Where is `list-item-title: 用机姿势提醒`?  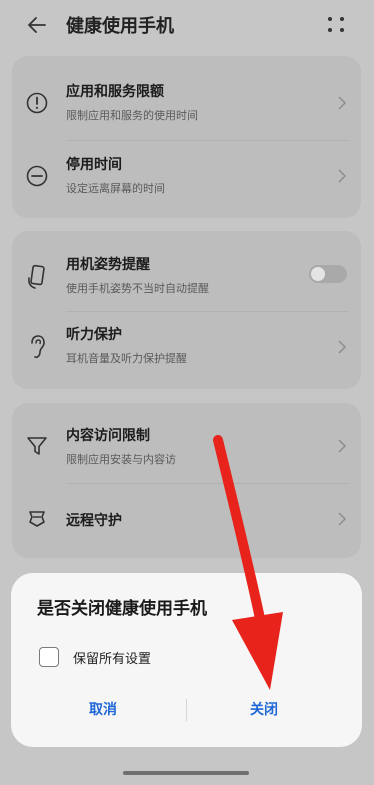 list-item-title: 用机姿势提醒 is located at coordinates (108, 265).